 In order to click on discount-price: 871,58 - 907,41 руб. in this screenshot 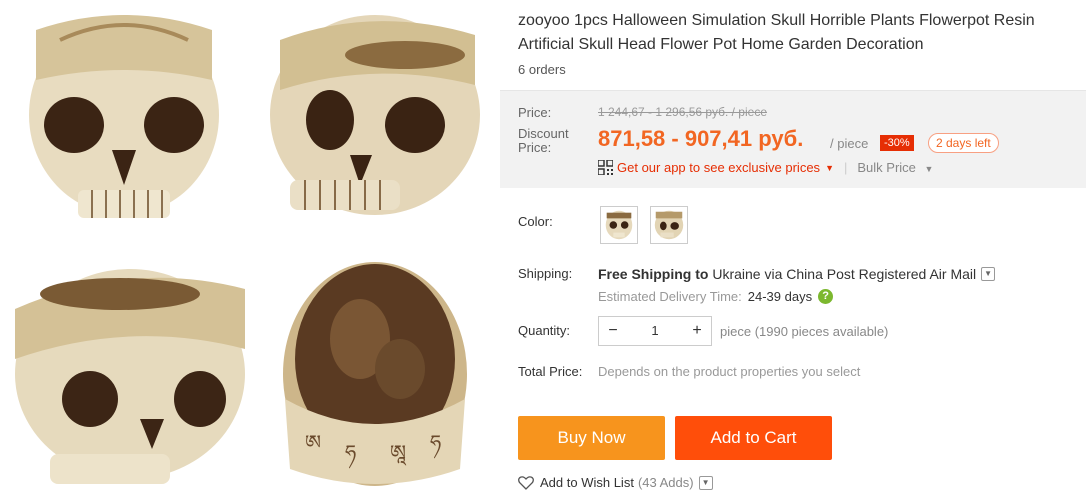, I will do `click(701, 138)`.